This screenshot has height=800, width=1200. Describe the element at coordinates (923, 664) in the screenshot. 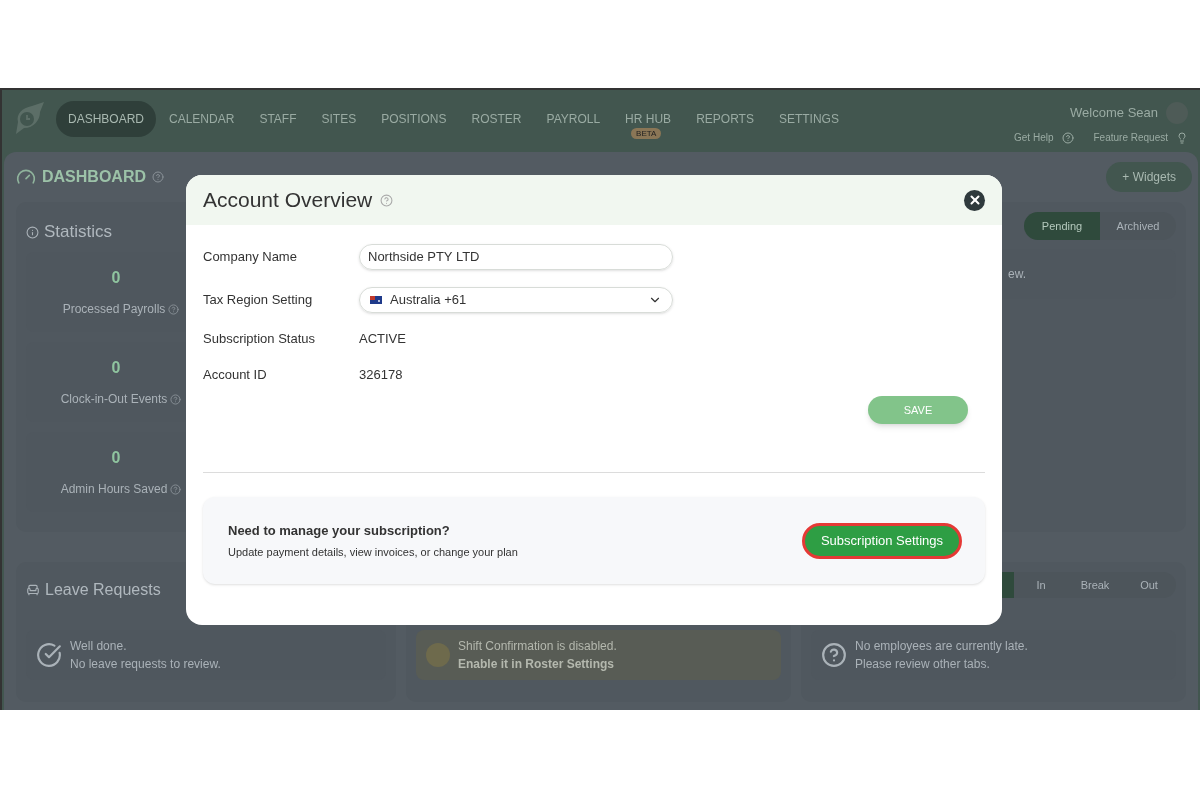

I see `message-text: Please review other tabs.` at that location.